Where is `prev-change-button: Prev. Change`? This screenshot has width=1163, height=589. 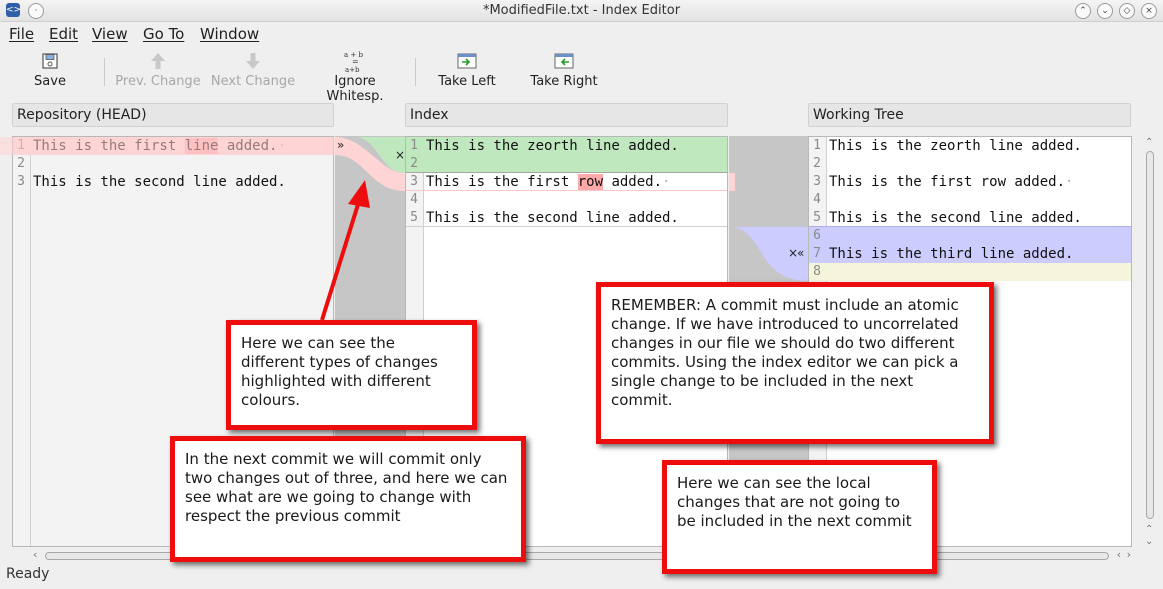 prev-change-button: Prev. Change is located at coordinates (158, 68).